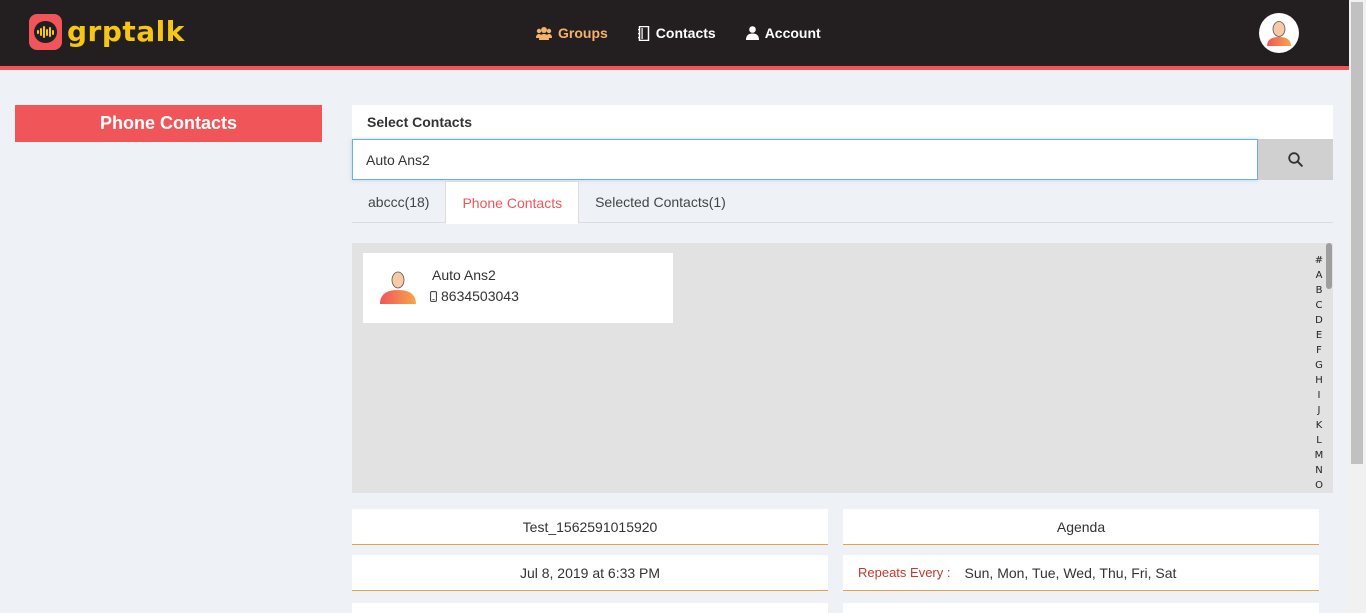  What do you see at coordinates (168, 123) in the screenshot?
I see `sidebar-title: Phone Contacts` at bounding box center [168, 123].